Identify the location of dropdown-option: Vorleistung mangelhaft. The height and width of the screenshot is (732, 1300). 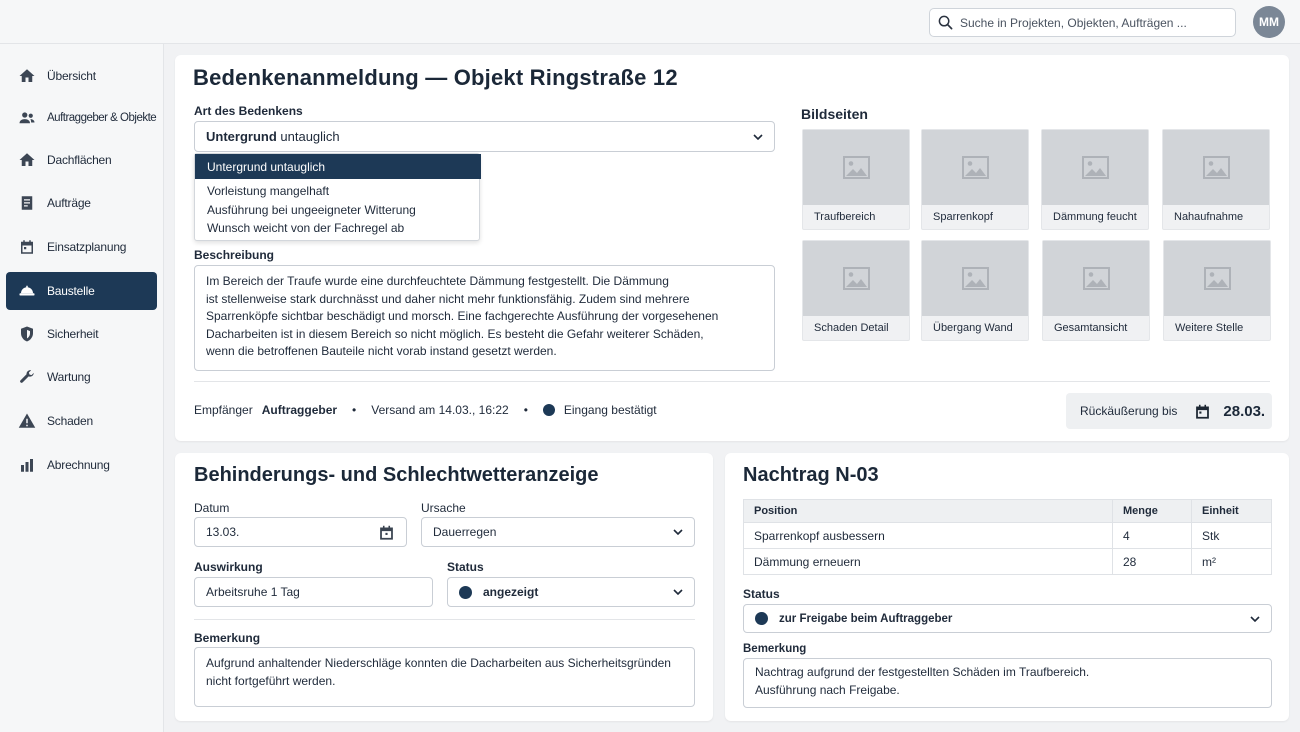
(338, 191).